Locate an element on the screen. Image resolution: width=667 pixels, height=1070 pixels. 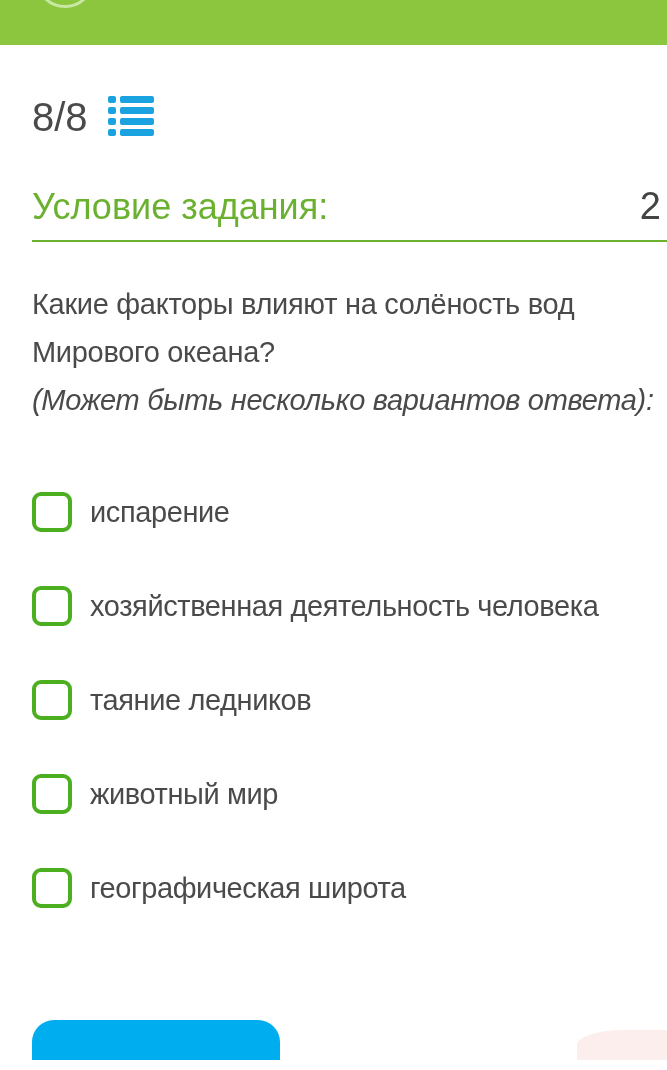
question-counter: 8/8 is located at coordinates (60, 117).